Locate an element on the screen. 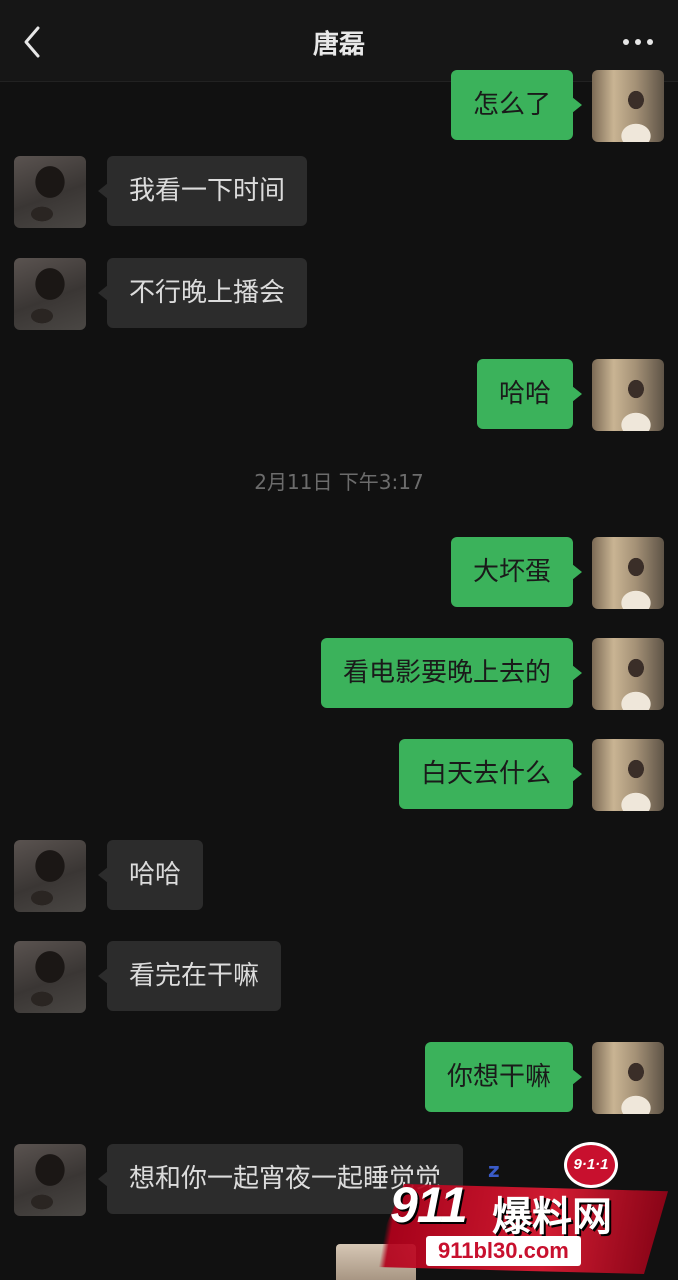 The width and height of the screenshot is (678, 1280). timestamp: 2月11日 下午3:17 is located at coordinates (339, 482).